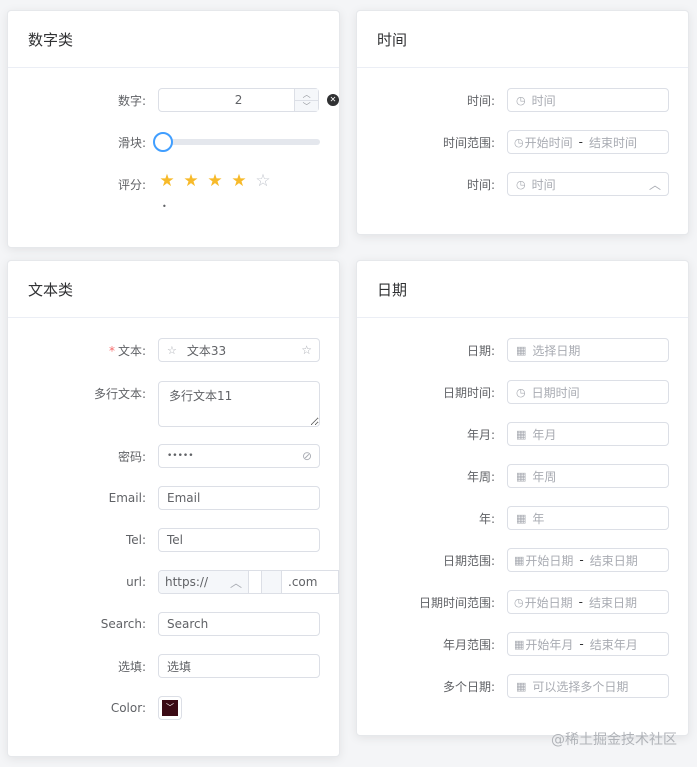  I want to click on slider, so click(236, 142).